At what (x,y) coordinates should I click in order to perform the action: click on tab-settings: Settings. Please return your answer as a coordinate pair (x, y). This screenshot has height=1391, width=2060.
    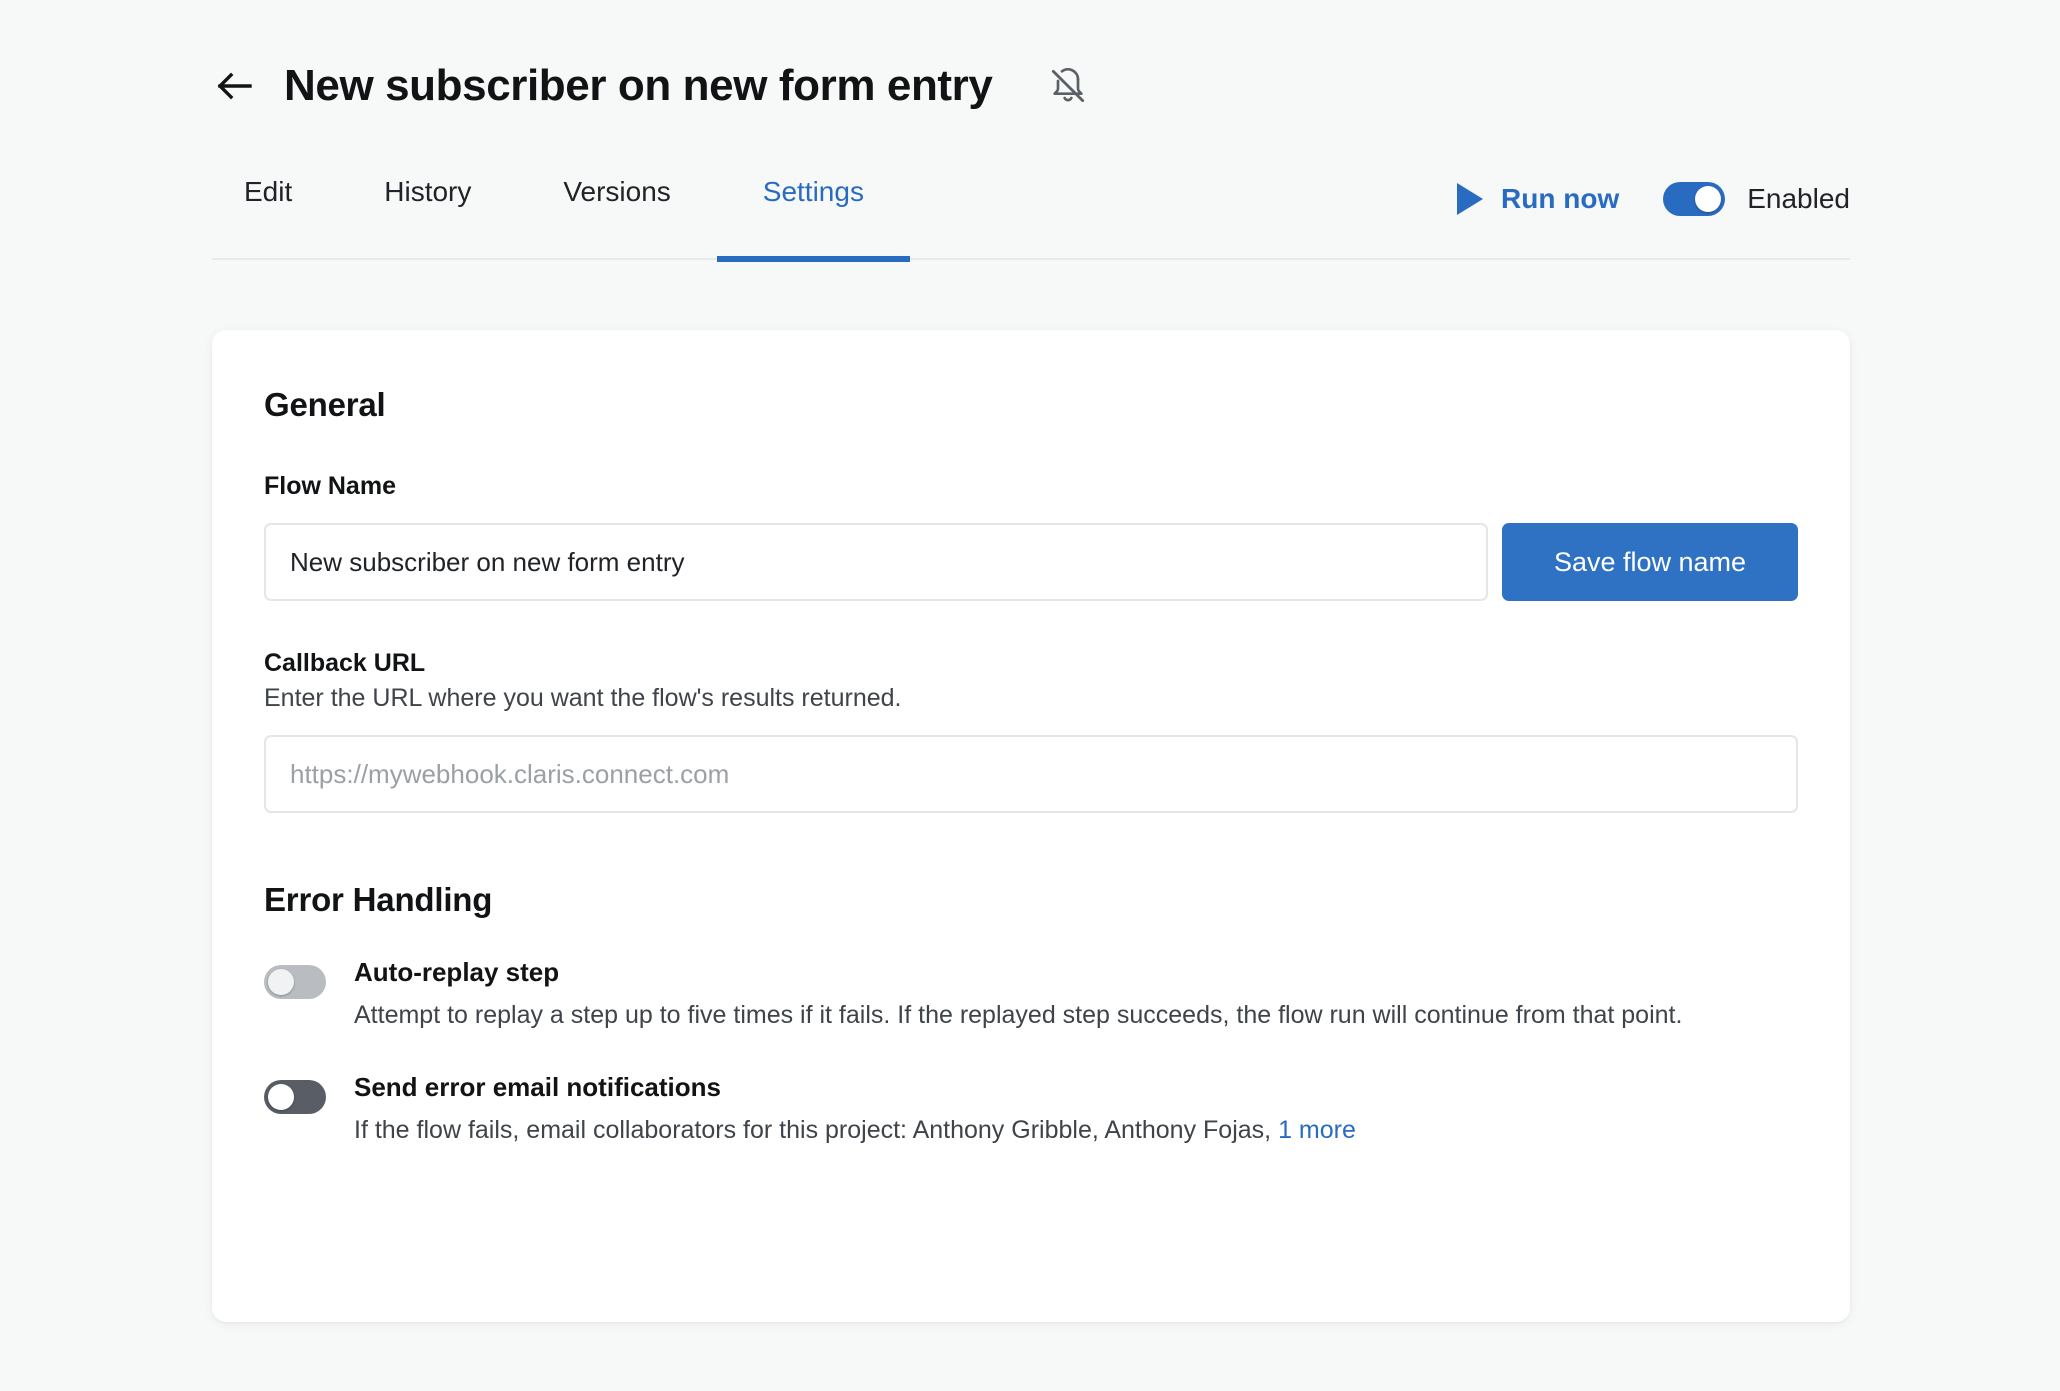
    Looking at the image, I should click on (813, 215).